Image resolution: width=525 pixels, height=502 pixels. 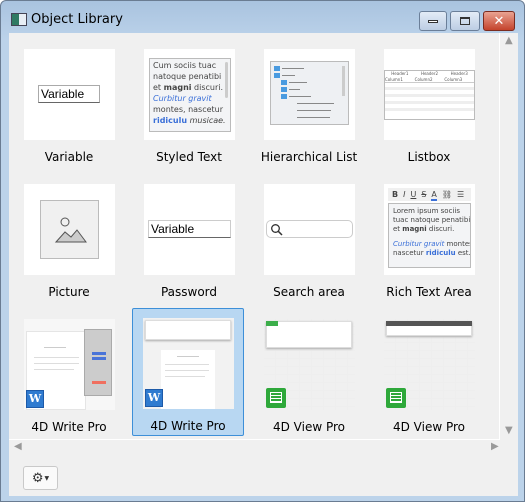 What do you see at coordinates (461, 194) in the screenshot?
I see `list-icon: ☰` at bounding box center [461, 194].